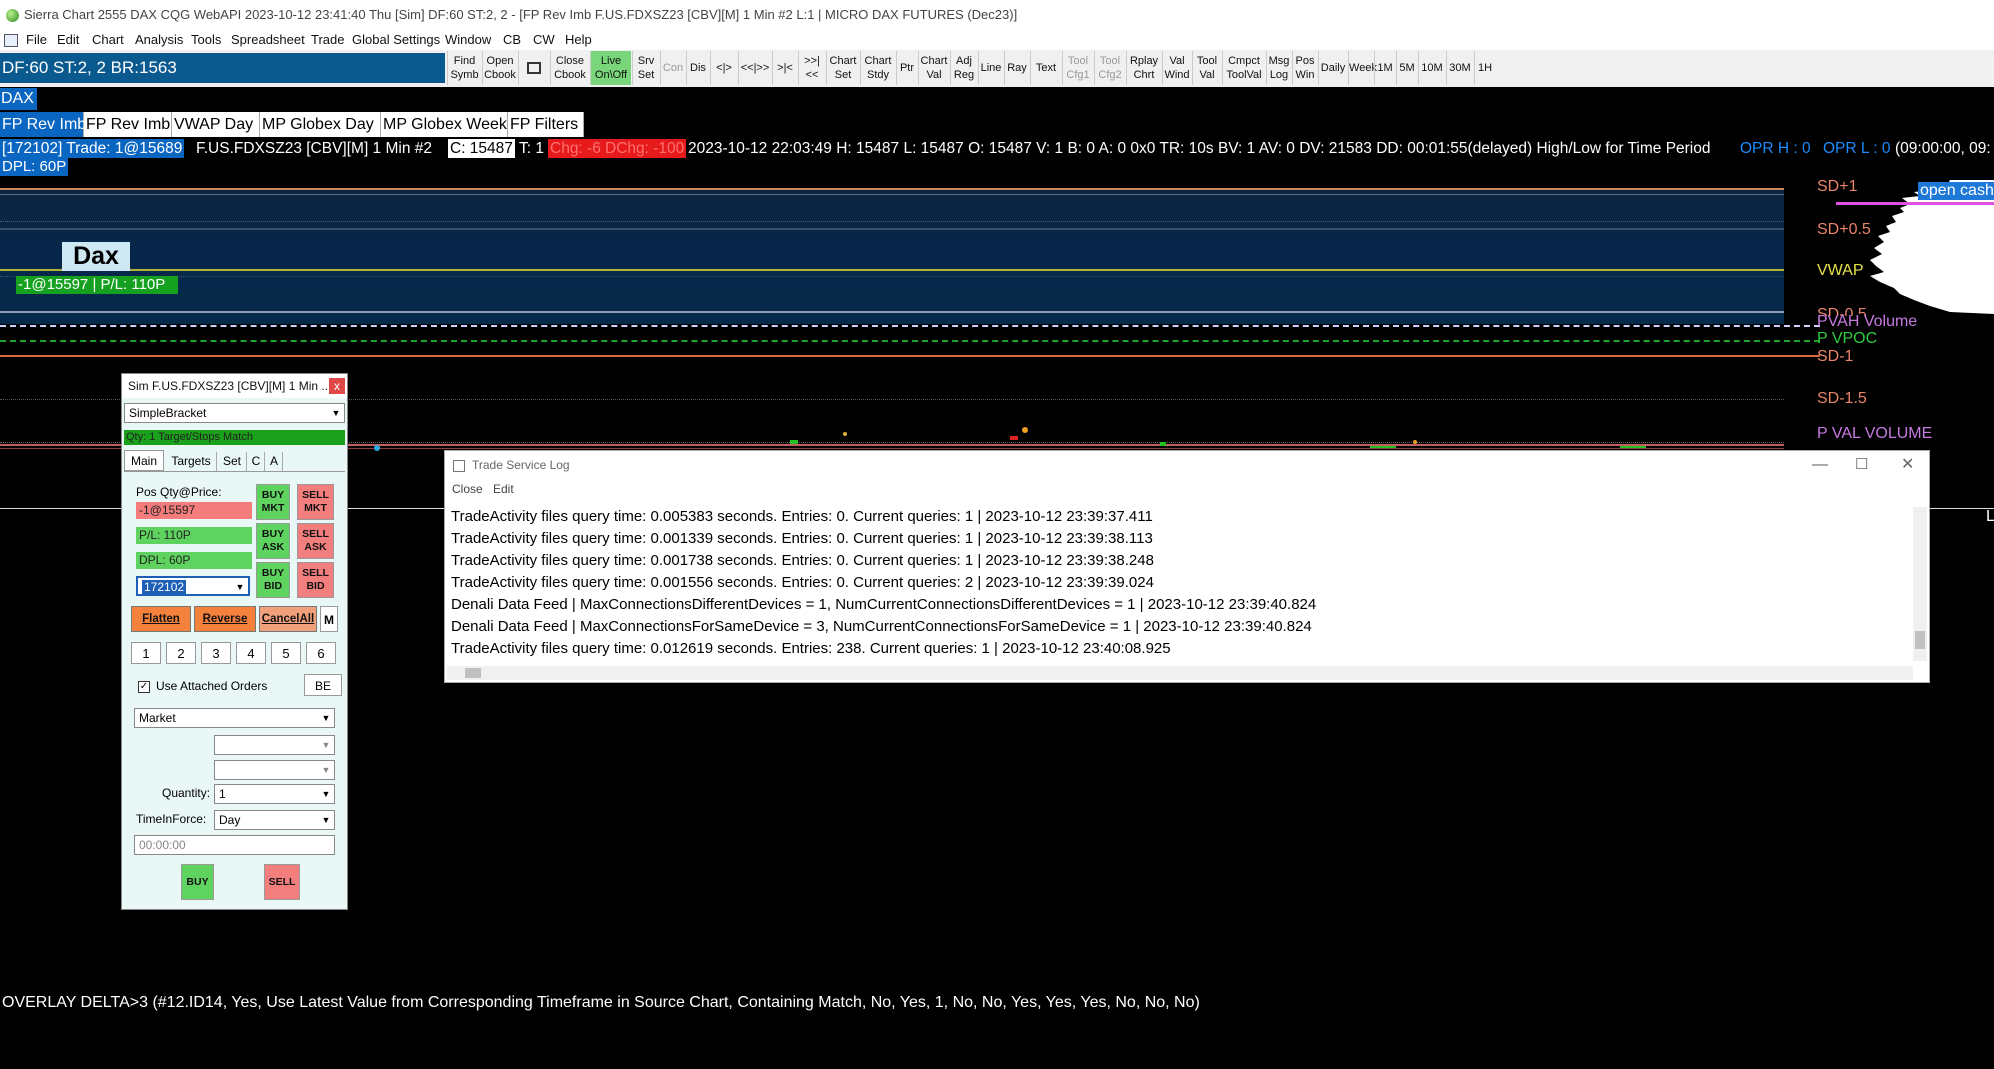 The image size is (1994, 1069). What do you see at coordinates (1206, 68) in the screenshot?
I see `tool-values-button: Tool Val` at bounding box center [1206, 68].